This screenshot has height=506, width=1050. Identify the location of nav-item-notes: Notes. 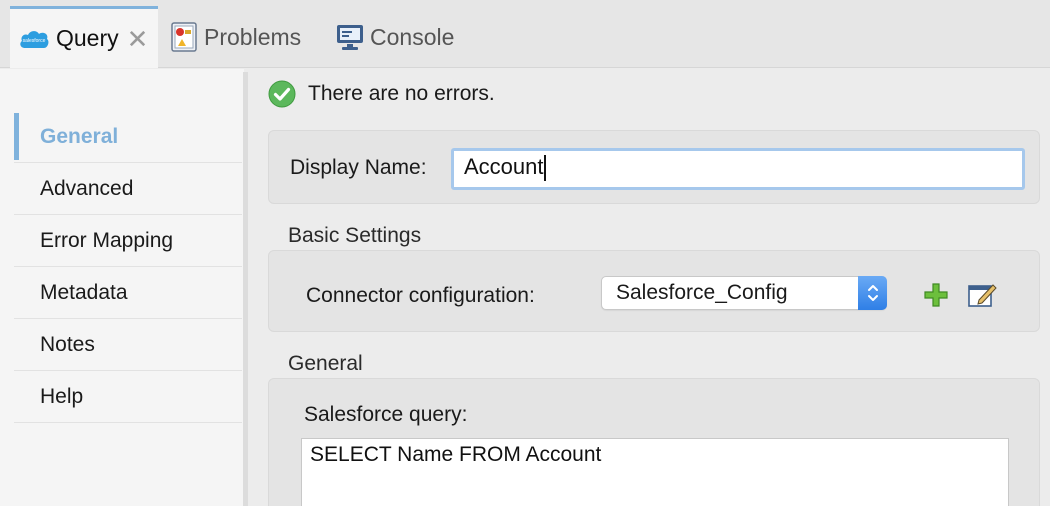
(128, 345).